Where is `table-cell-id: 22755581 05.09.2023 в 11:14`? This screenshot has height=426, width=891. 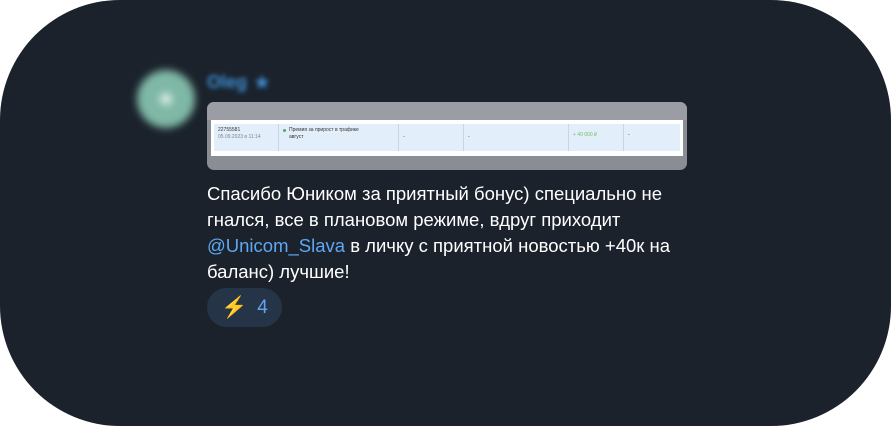 table-cell-id: 22755581 05.09.2023 в 11:14 is located at coordinates (246, 137).